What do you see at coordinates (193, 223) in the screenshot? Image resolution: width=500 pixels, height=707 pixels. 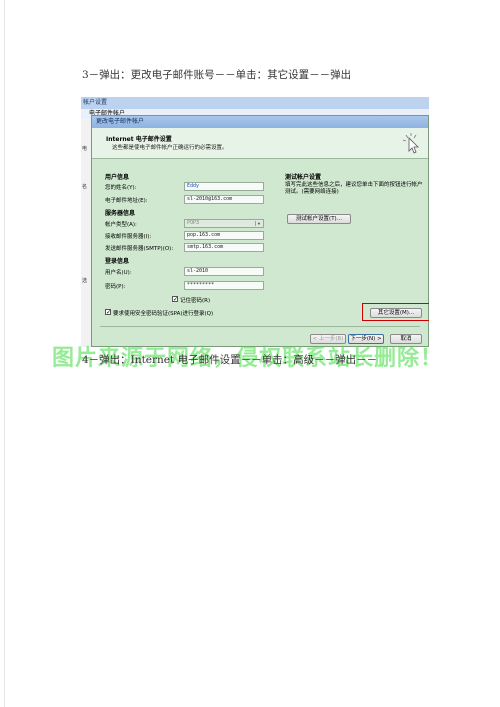 I see `account-type-value: POP3` at bounding box center [193, 223].